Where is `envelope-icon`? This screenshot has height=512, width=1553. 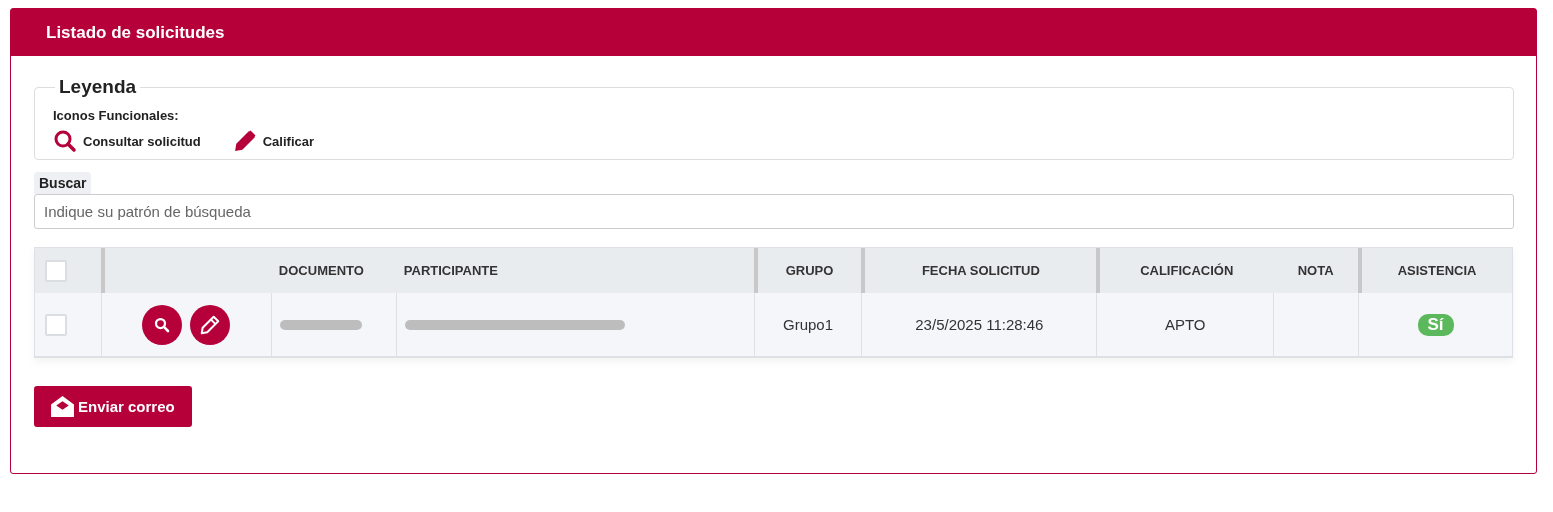
envelope-icon is located at coordinates (62, 406).